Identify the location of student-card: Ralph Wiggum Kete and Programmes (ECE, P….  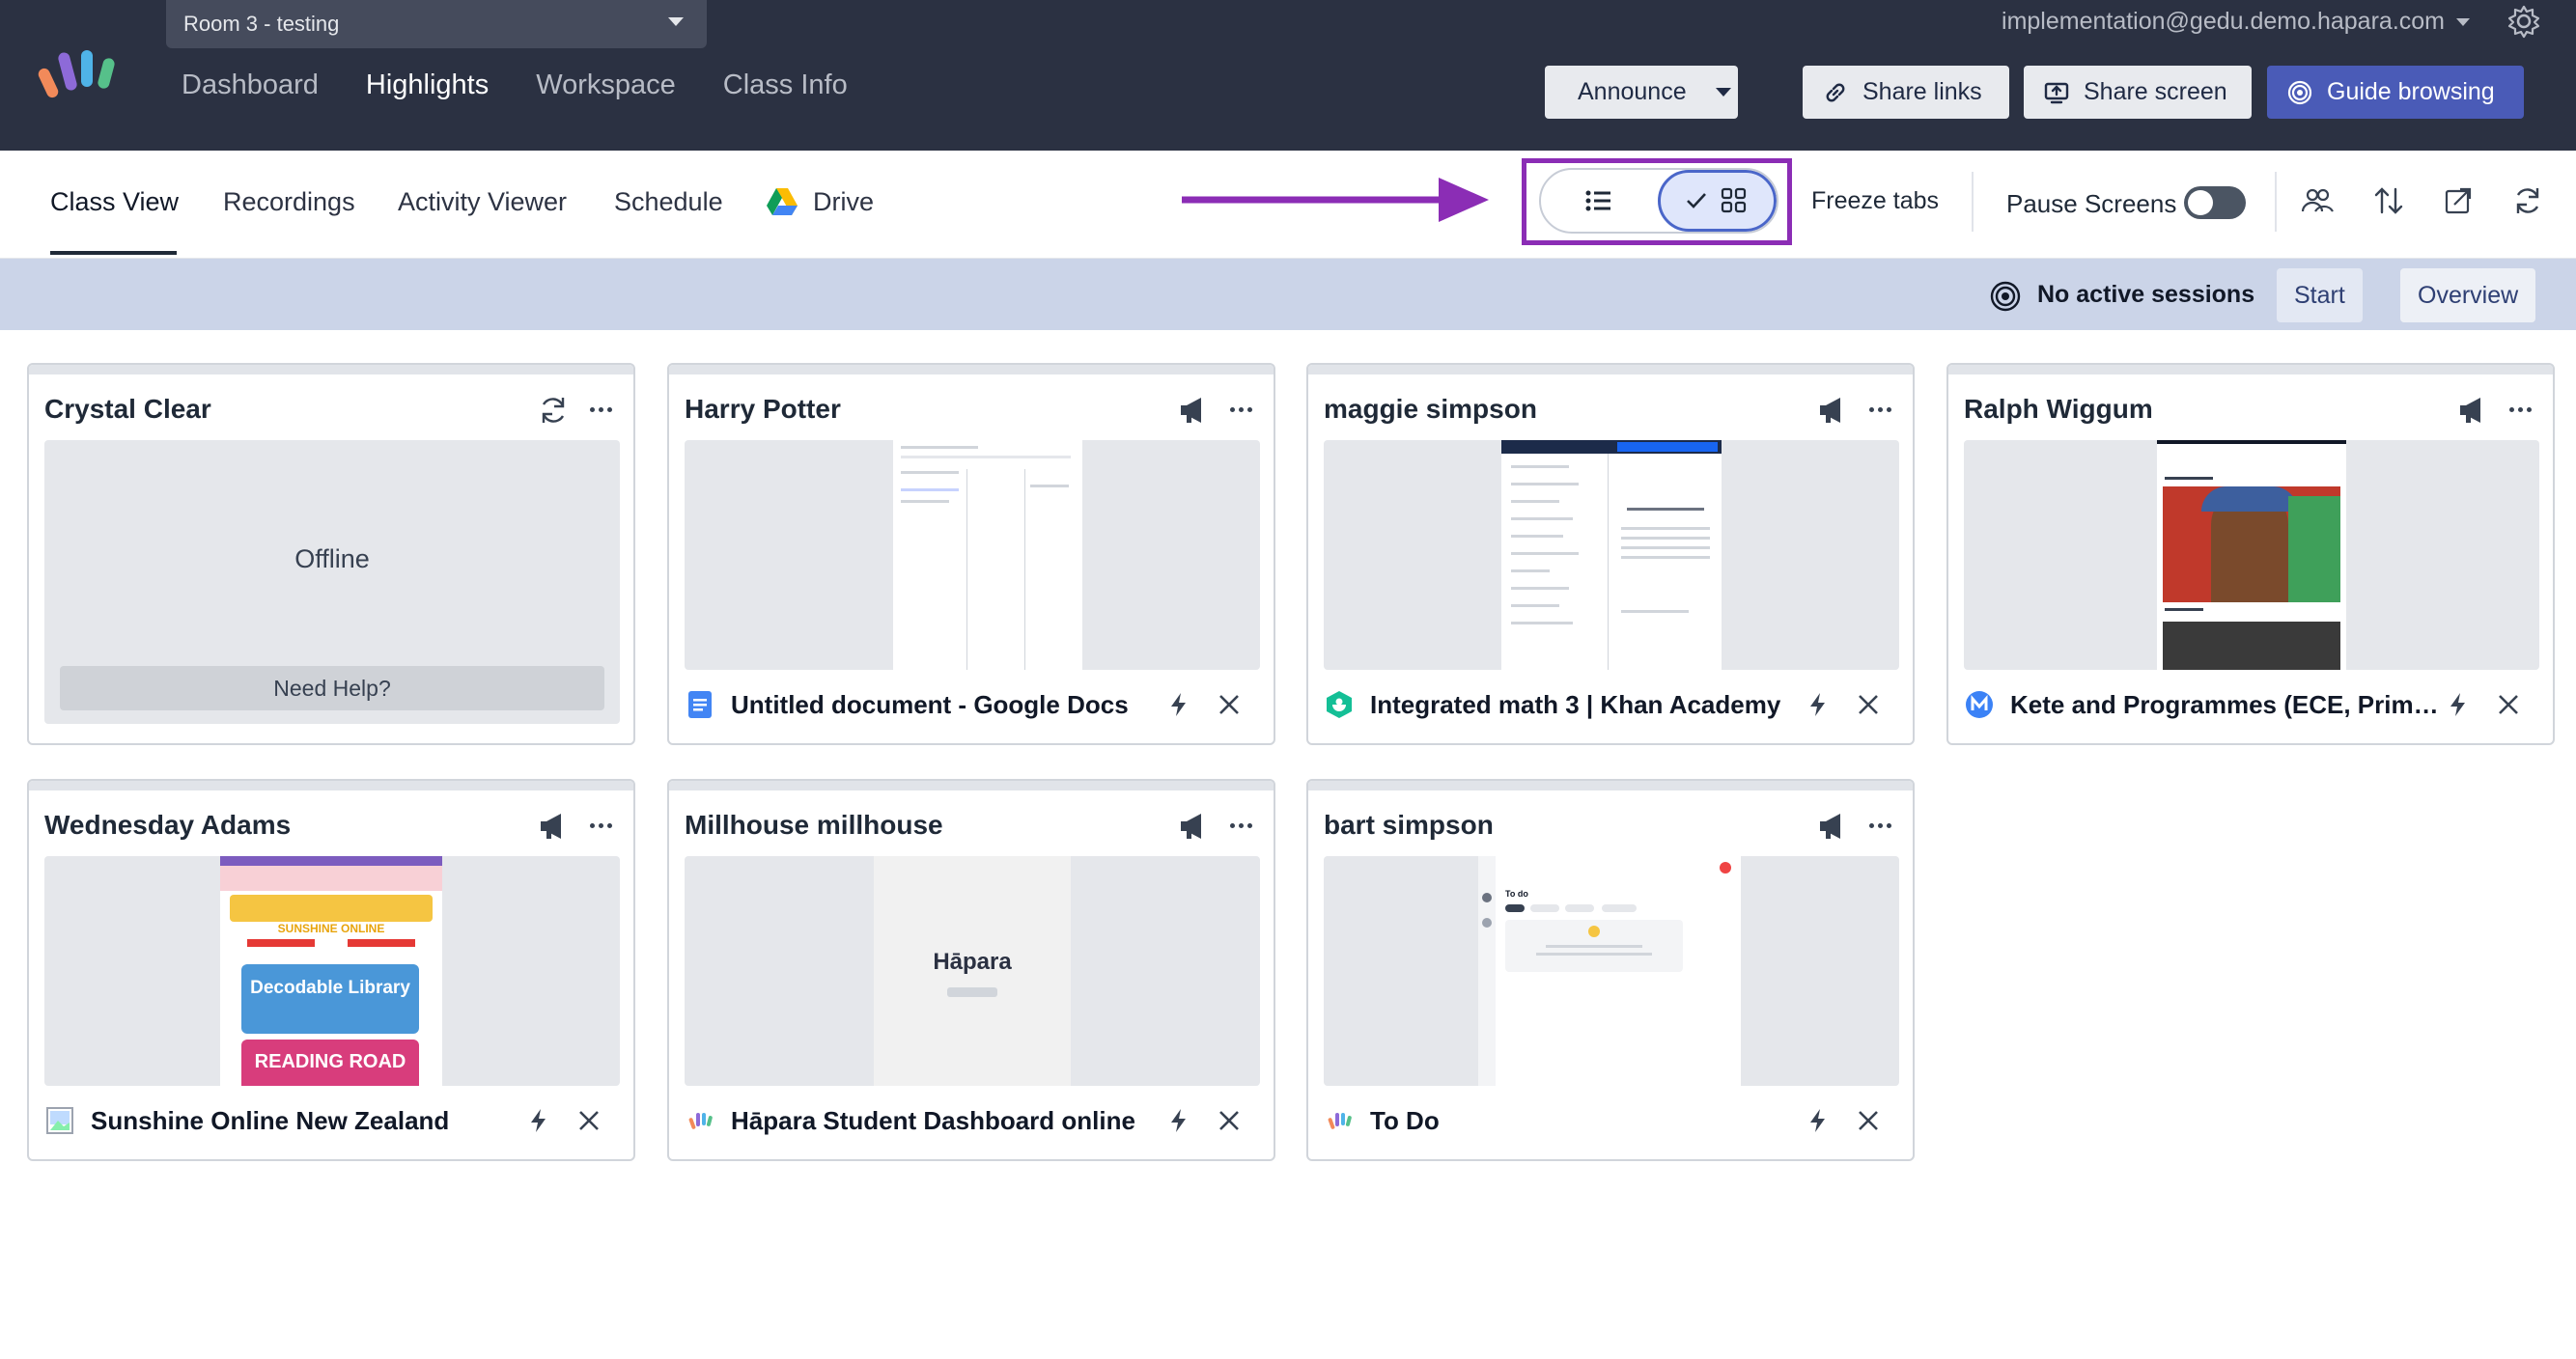
(2250, 554).